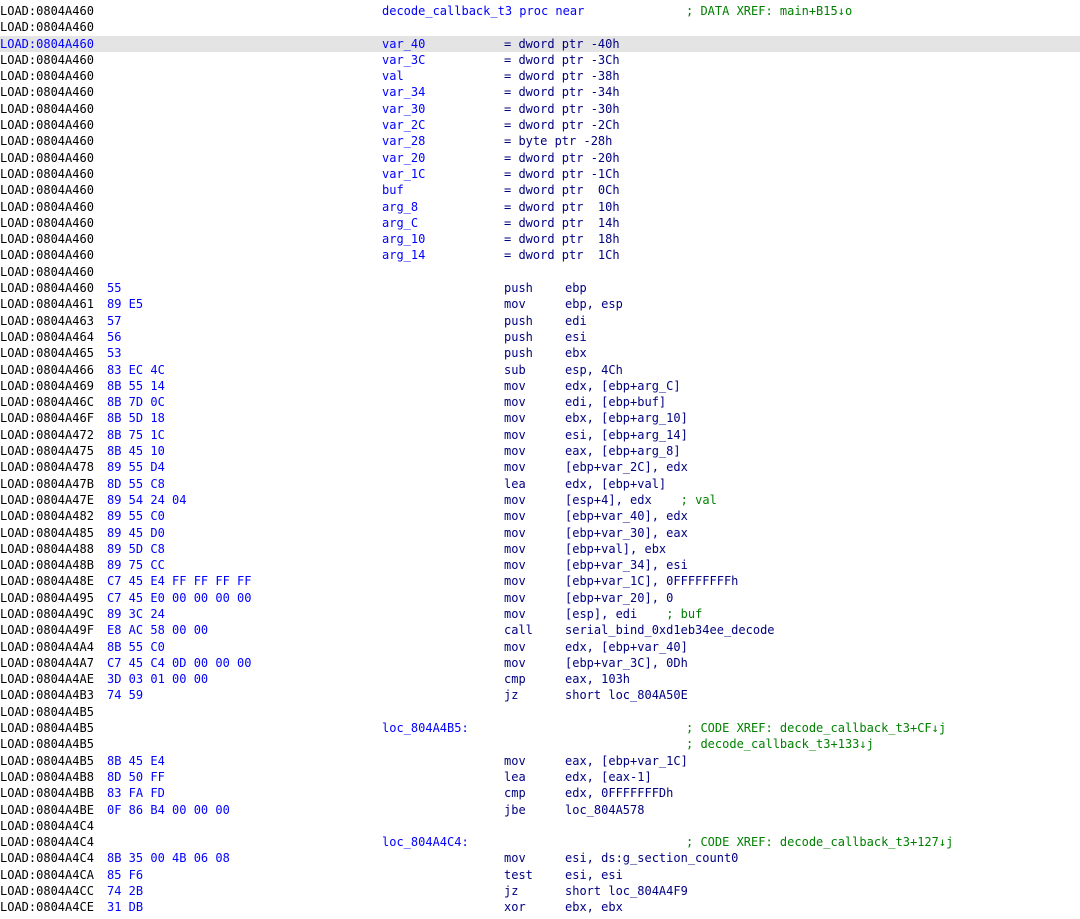 The image size is (1080, 919). What do you see at coordinates (540, 875) in the screenshot?
I see `listing-line: LOAD:0804A4CA 85 F6 test esi, esi` at bounding box center [540, 875].